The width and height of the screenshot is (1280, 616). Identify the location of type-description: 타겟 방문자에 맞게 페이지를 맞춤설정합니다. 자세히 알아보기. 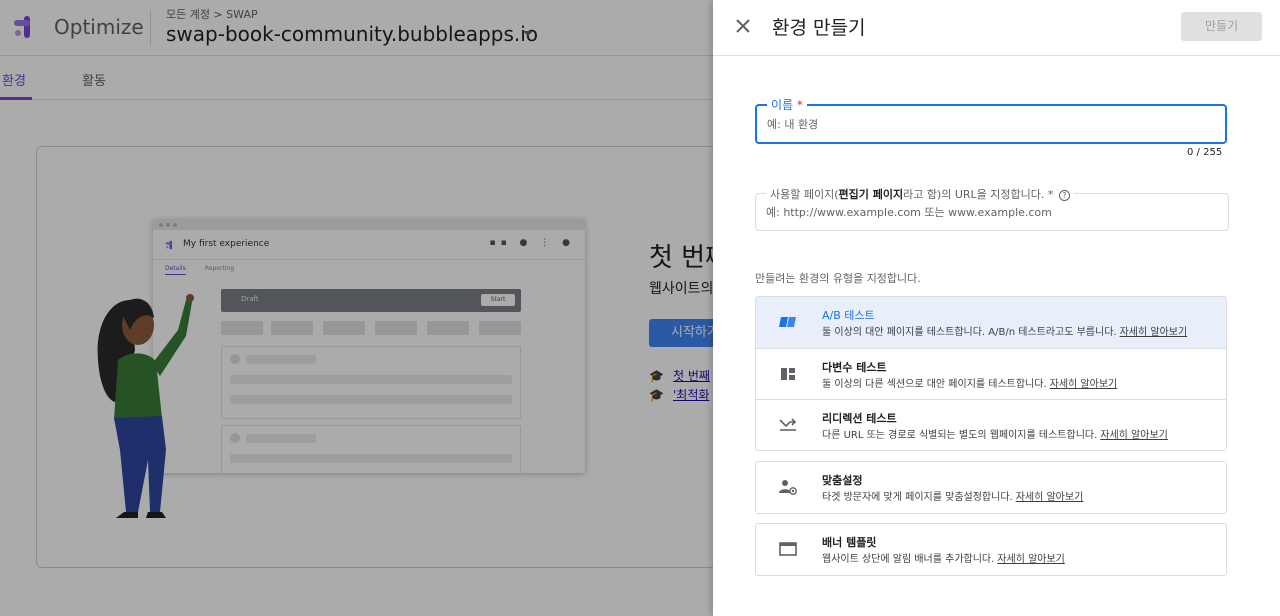
(952, 495).